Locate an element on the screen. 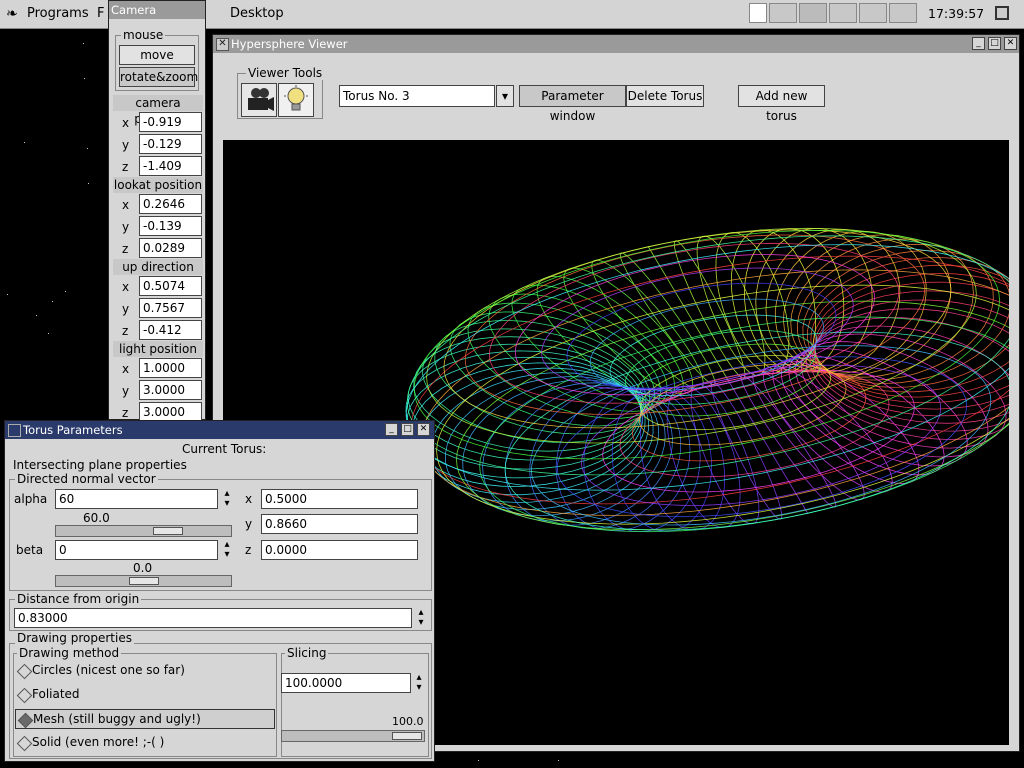 The width and height of the screenshot is (1024, 768). rotate-zoom-button: rotate&zoom is located at coordinates (158, 77).